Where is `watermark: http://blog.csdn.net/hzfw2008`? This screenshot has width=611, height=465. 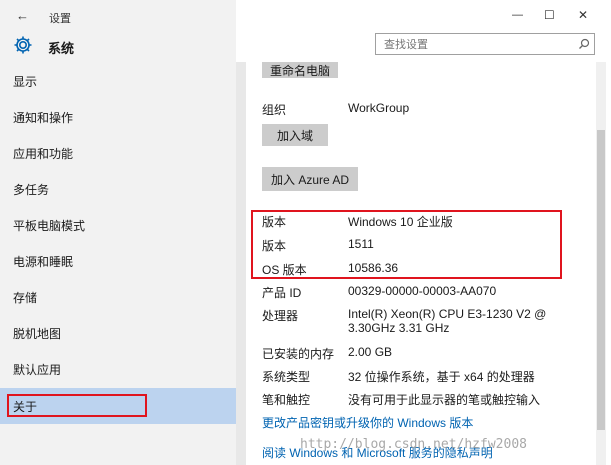 watermark: http://blog.csdn.net/hzfw2008 is located at coordinates (413, 444).